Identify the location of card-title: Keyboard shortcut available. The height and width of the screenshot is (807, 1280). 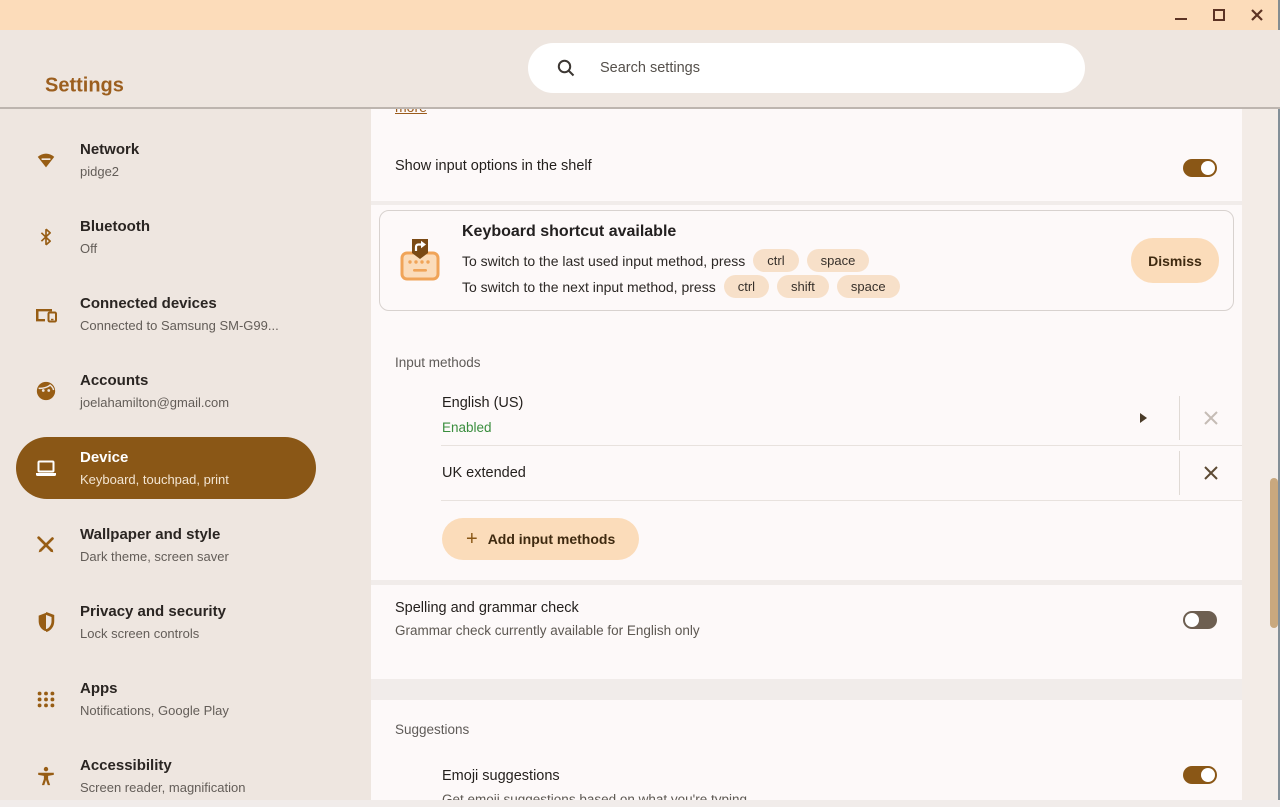
(569, 231).